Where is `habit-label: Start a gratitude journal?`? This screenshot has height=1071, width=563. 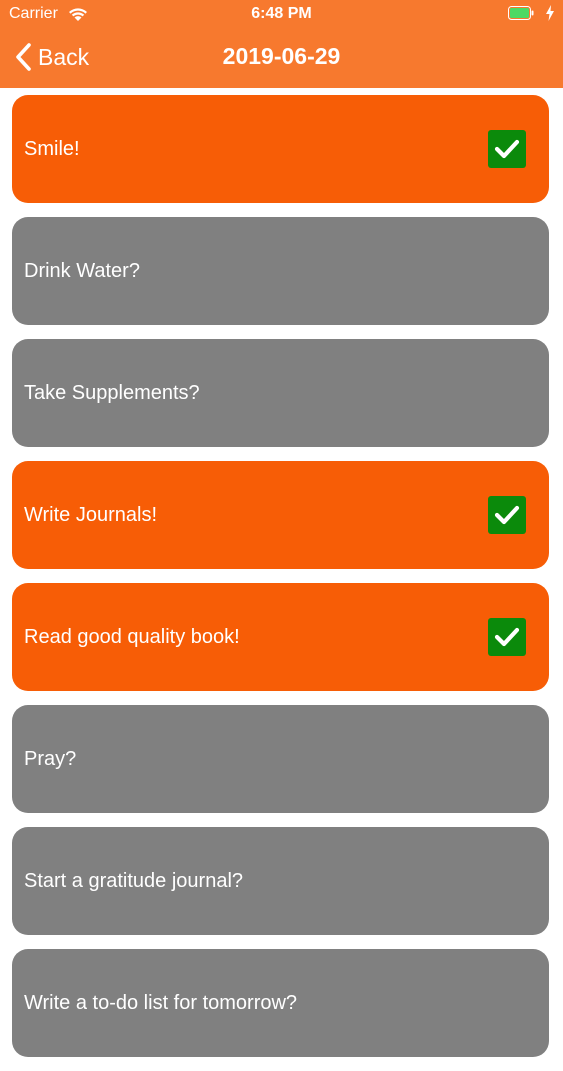 habit-label: Start a gratitude journal? is located at coordinates (134, 880).